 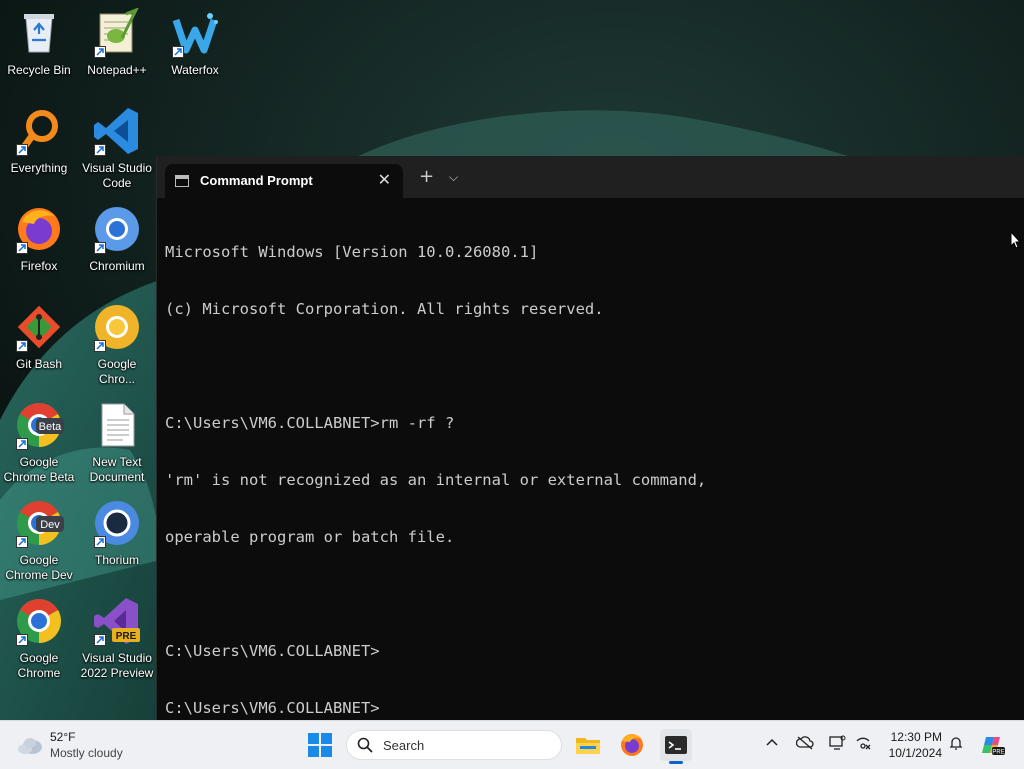 What do you see at coordinates (454, 745) in the screenshot?
I see `taskbar-search: Search` at bounding box center [454, 745].